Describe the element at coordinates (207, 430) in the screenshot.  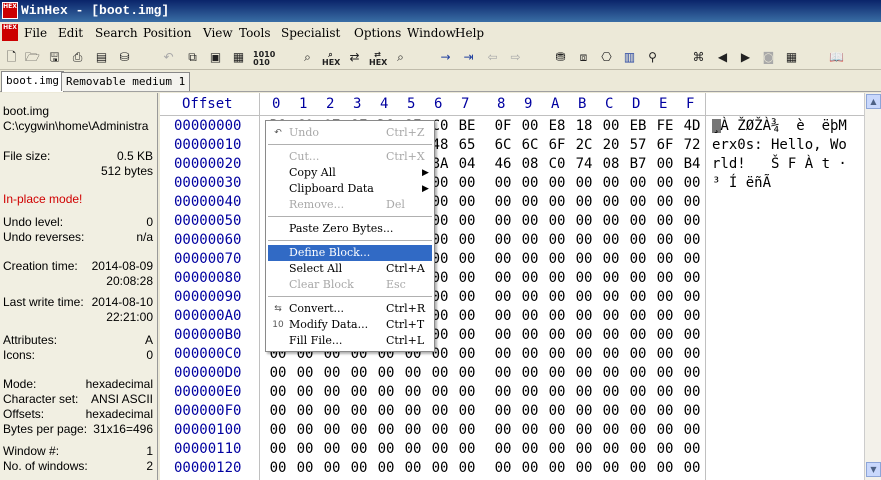
I see `row-offset: 00000100` at that location.